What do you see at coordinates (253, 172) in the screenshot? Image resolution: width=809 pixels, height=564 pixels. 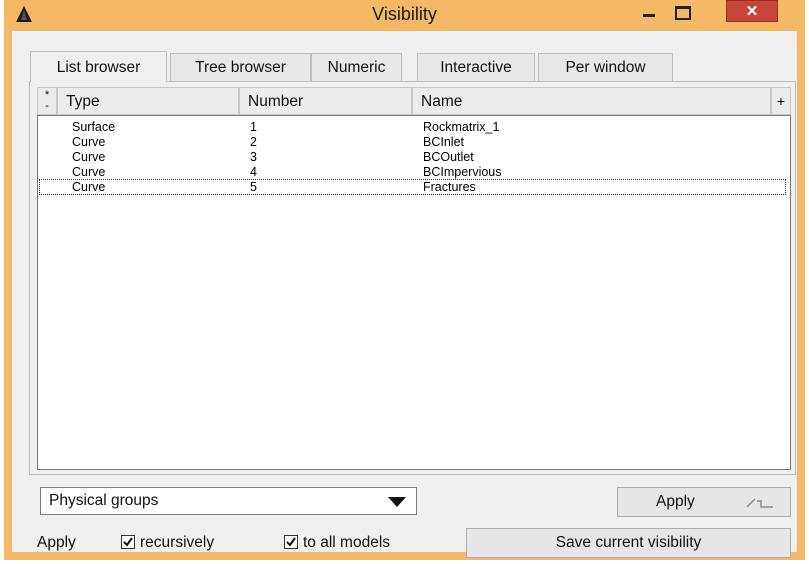 I see `cell-number: 4` at bounding box center [253, 172].